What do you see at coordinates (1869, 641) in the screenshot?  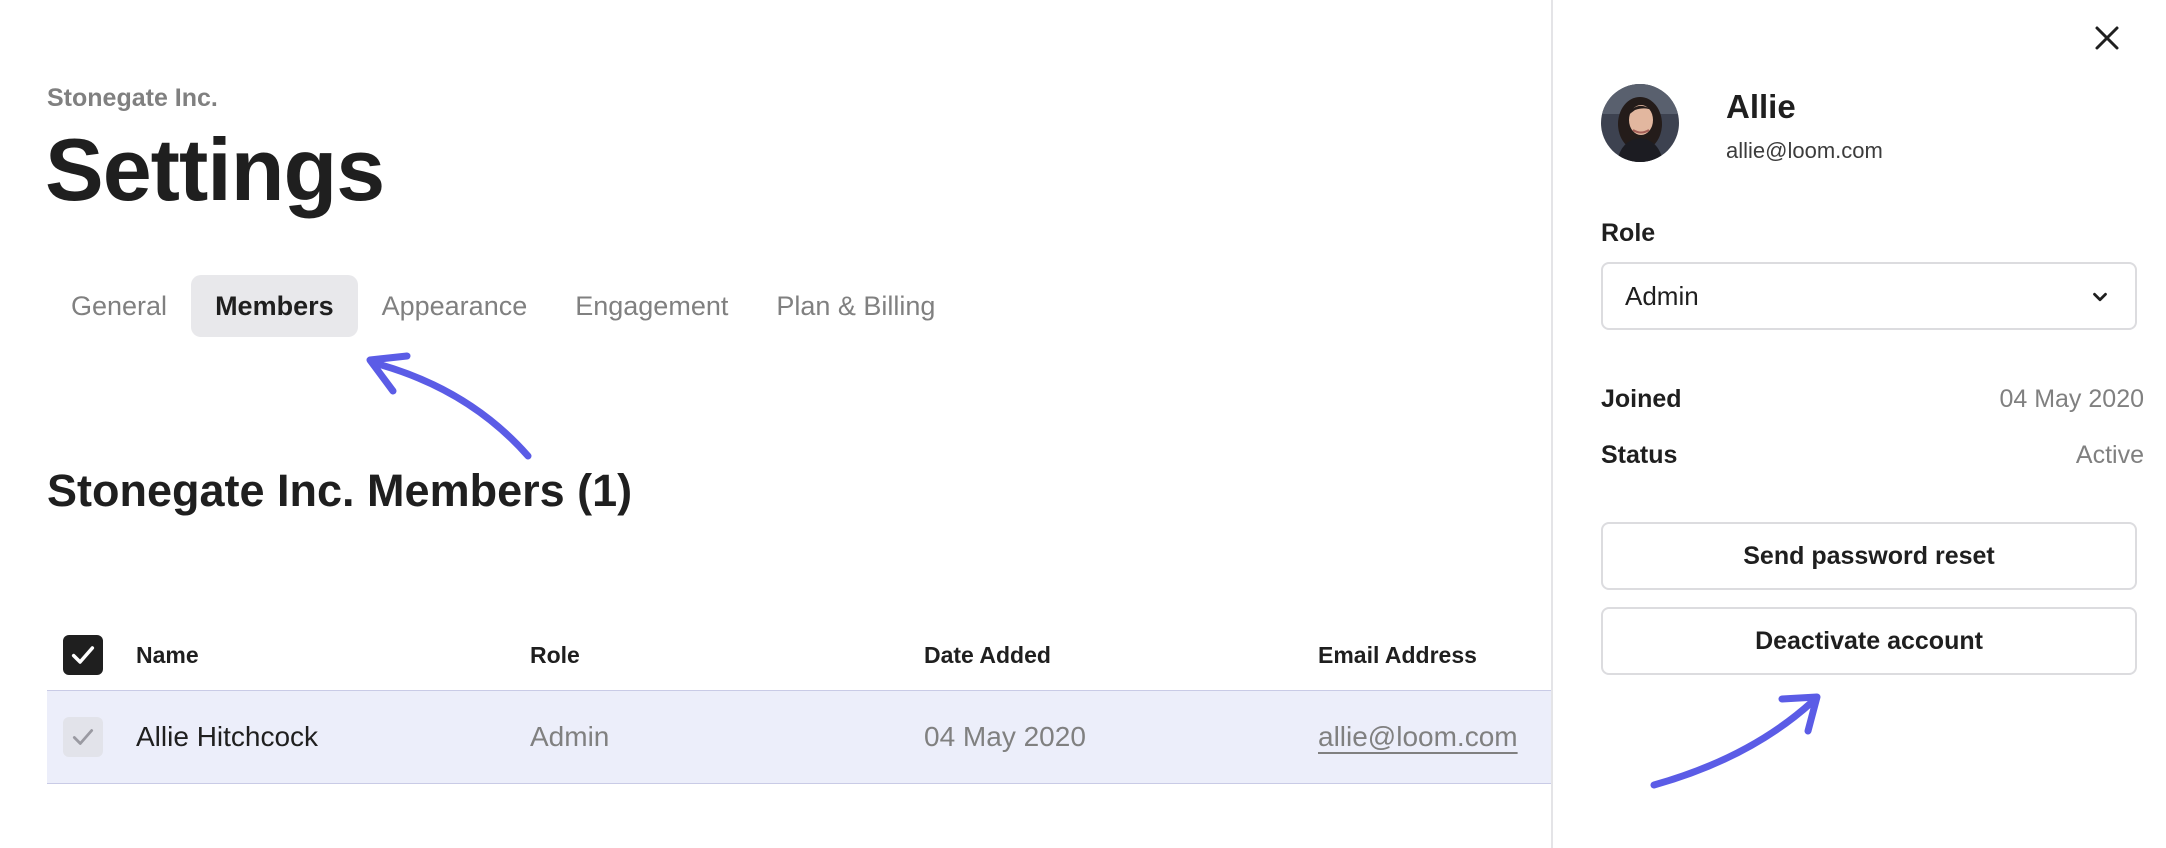 I see `deactivate-account-button: Deactivate account` at bounding box center [1869, 641].